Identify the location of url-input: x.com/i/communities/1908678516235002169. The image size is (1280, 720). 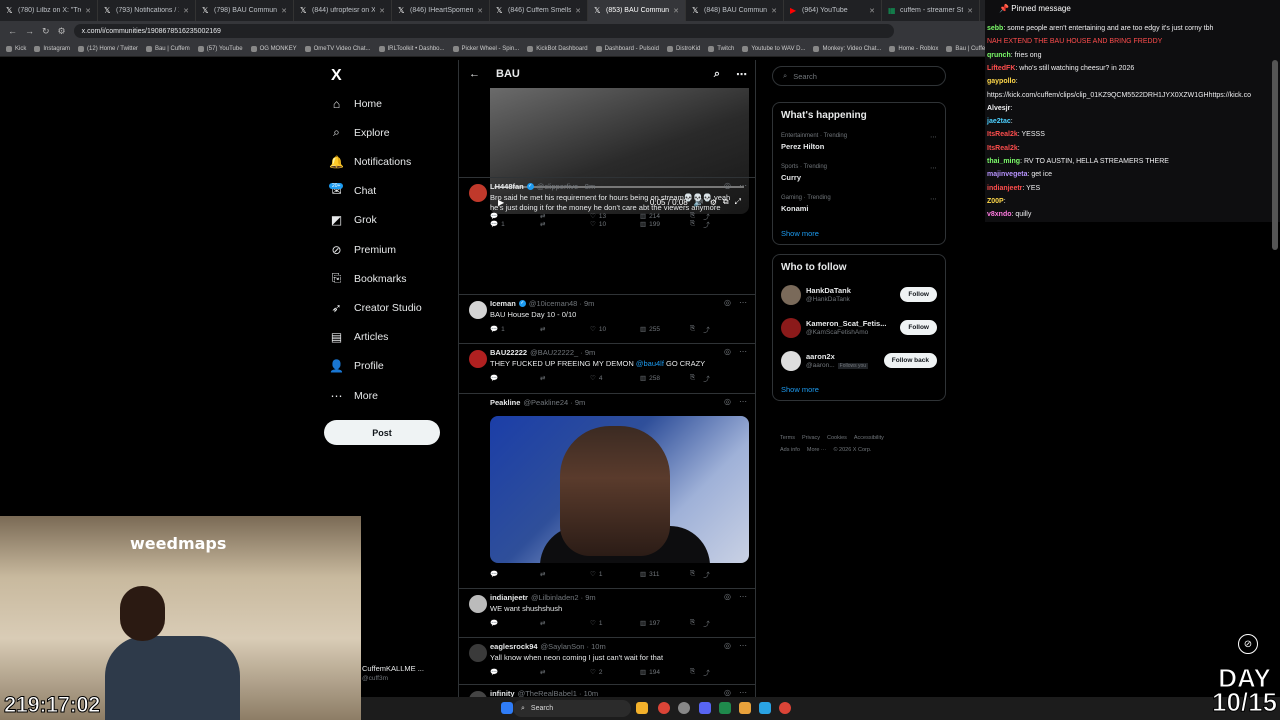
(483, 31).